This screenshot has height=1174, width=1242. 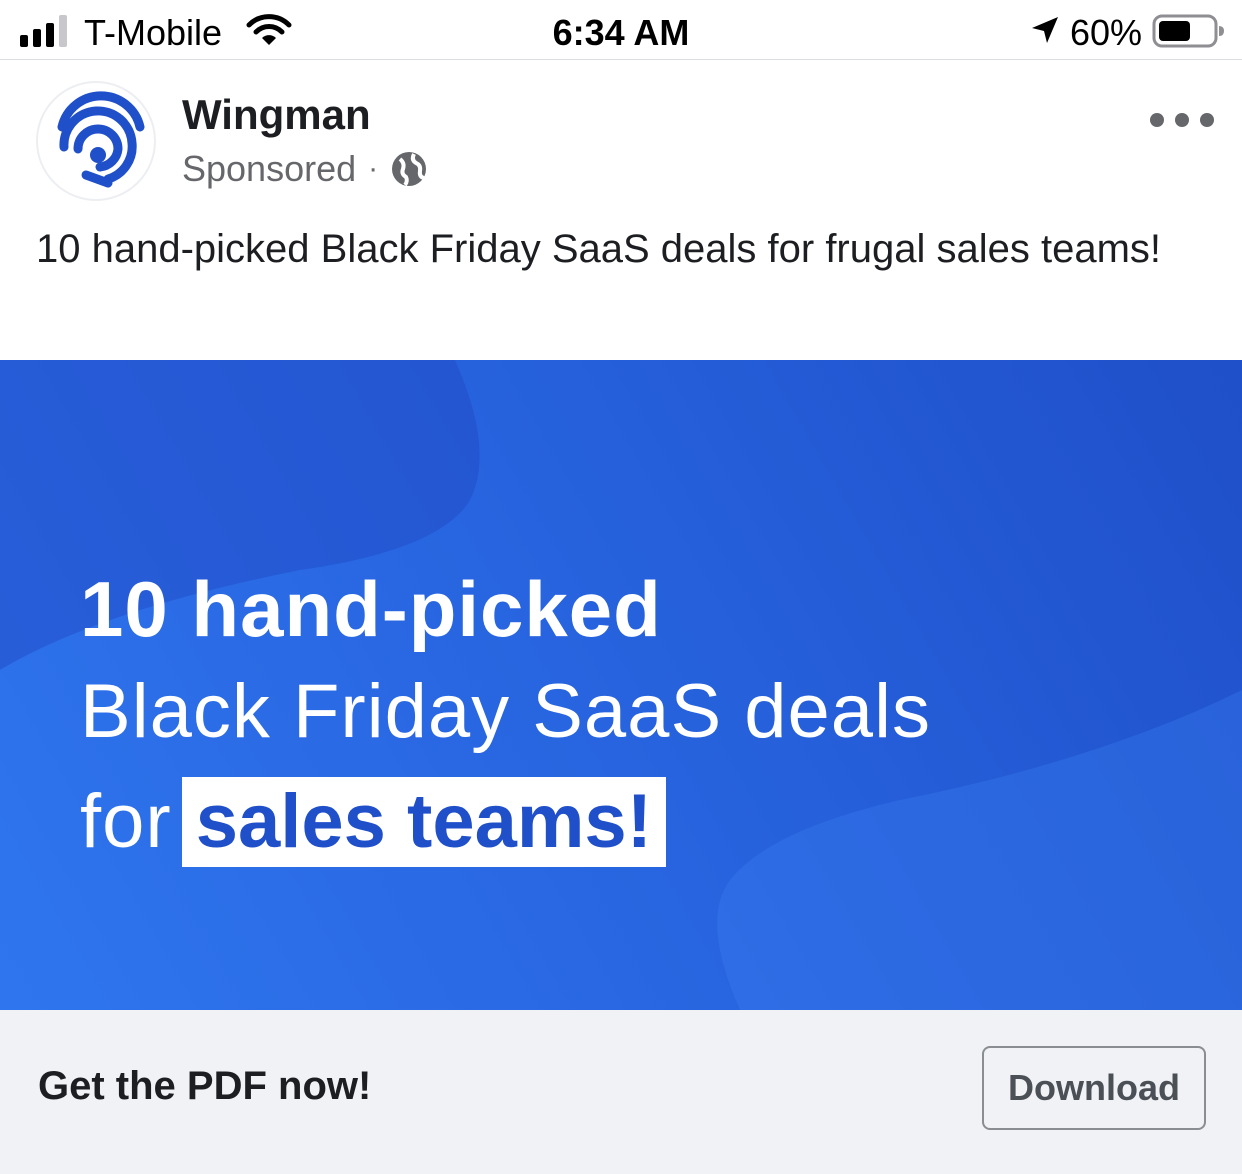 I want to click on post-header: Wingman Sponsored ·, so click(x=621, y=141).